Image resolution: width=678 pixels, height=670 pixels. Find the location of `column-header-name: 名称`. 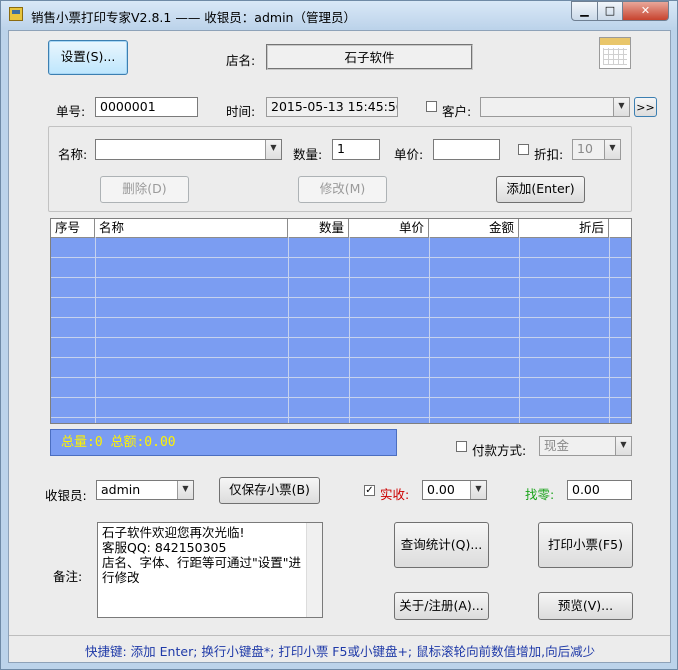

column-header-name: 名称 is located at coordinates (191, 228).